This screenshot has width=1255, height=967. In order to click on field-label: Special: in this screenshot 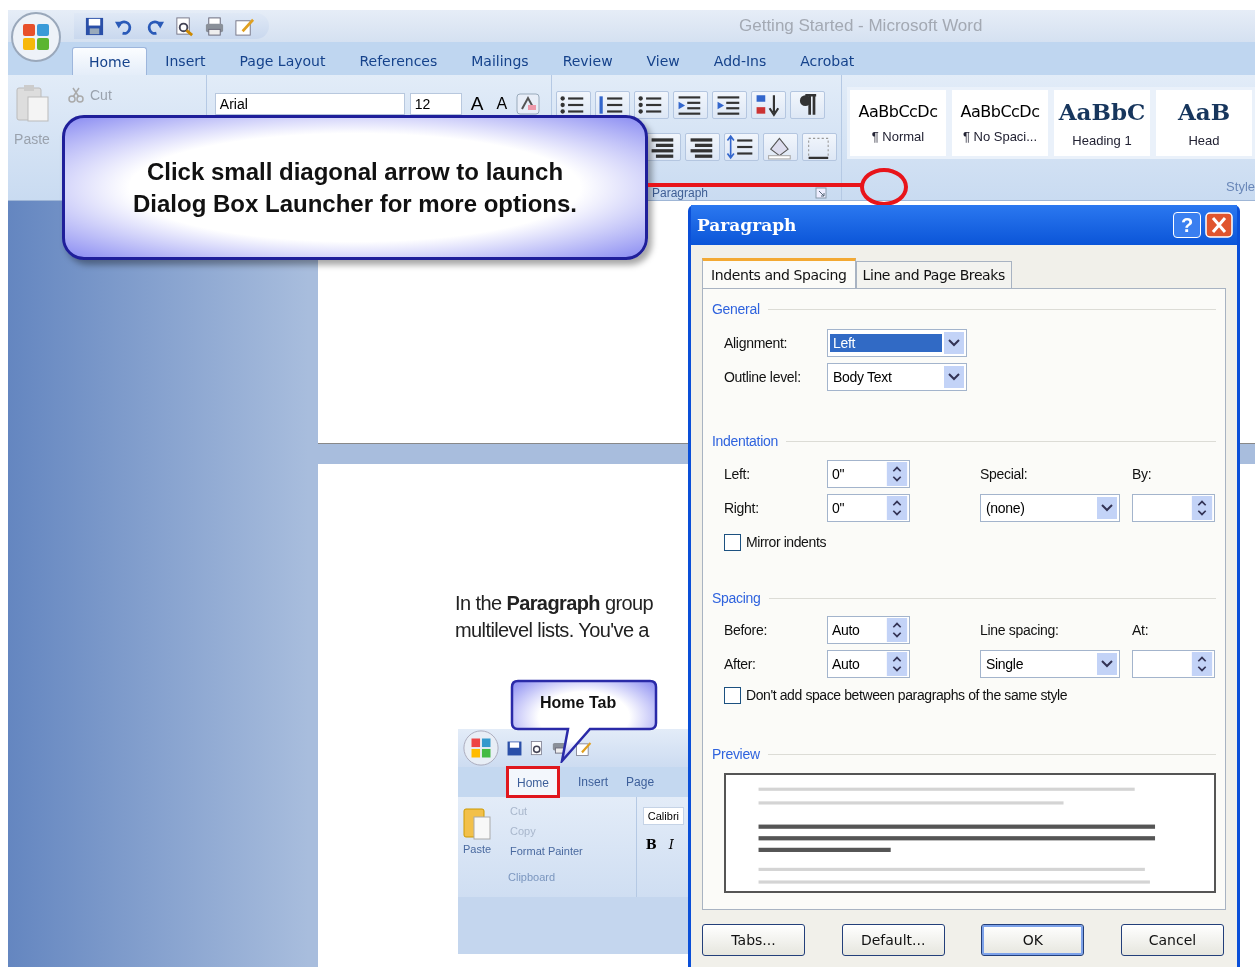, I will do `click(1004, 474)`.